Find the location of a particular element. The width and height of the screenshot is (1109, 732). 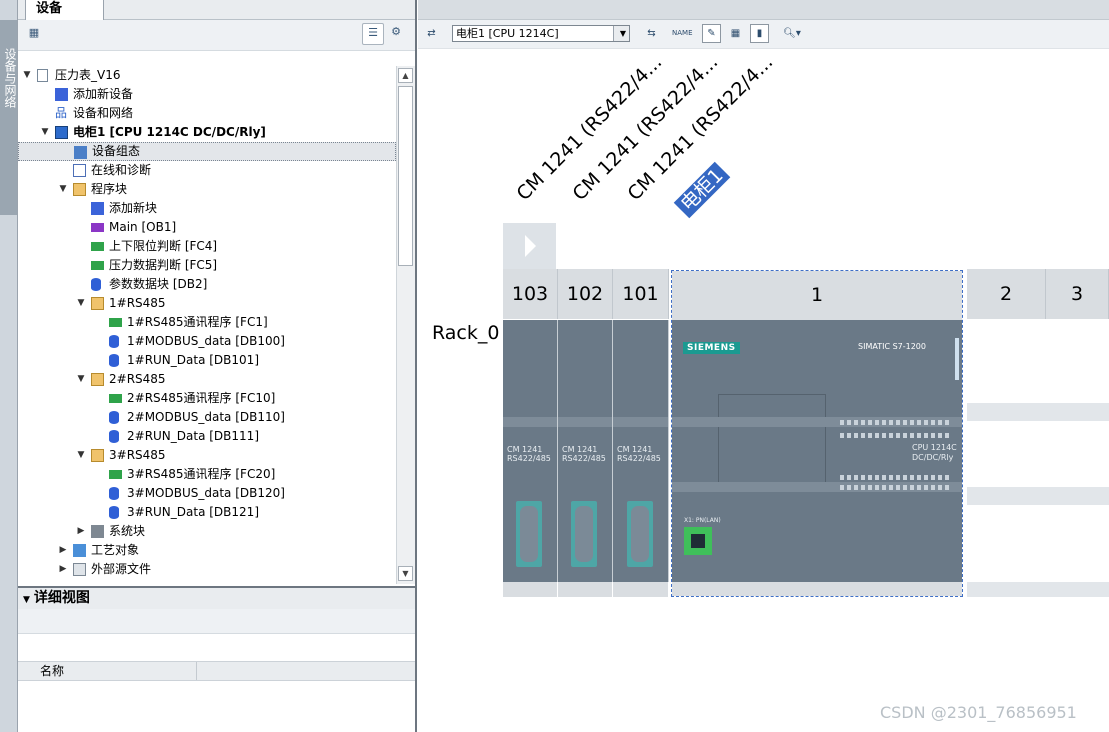

pen-icon: ✎ is located at coordinates (711, 33).